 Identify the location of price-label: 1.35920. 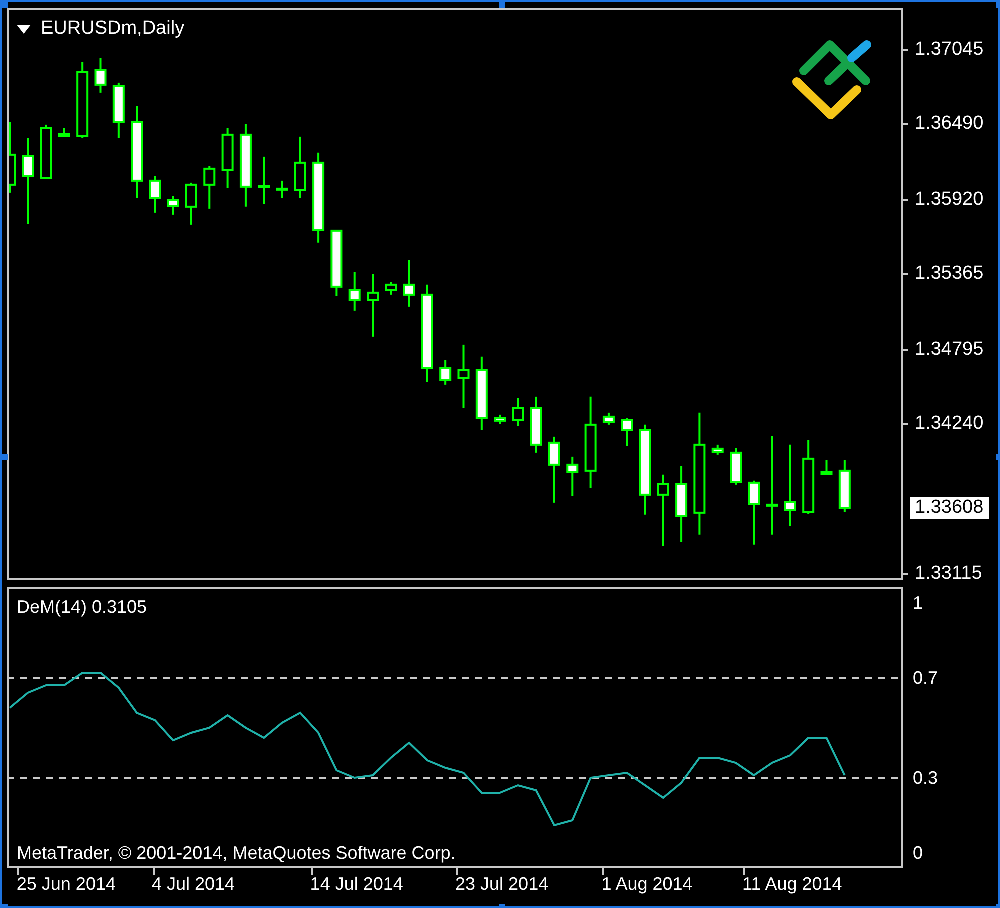
(949, 200).